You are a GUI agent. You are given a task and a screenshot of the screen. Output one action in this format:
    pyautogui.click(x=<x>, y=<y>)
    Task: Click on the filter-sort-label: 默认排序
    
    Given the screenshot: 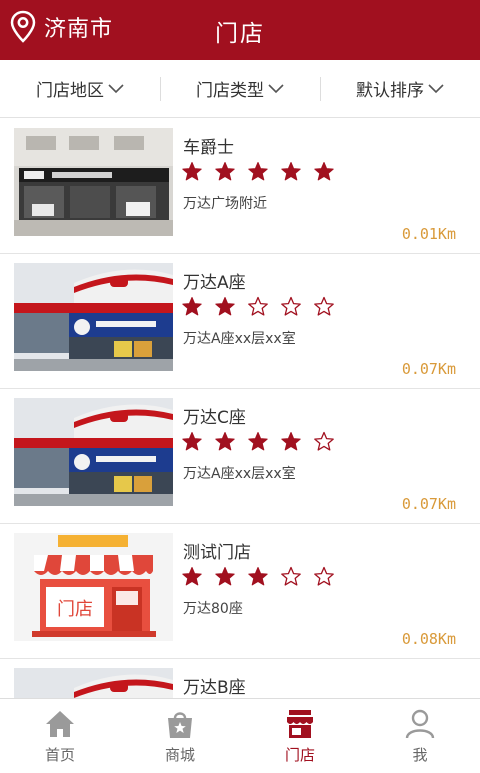 What is the action you would take?
    pyautogui.click(x=390, y=91)
    